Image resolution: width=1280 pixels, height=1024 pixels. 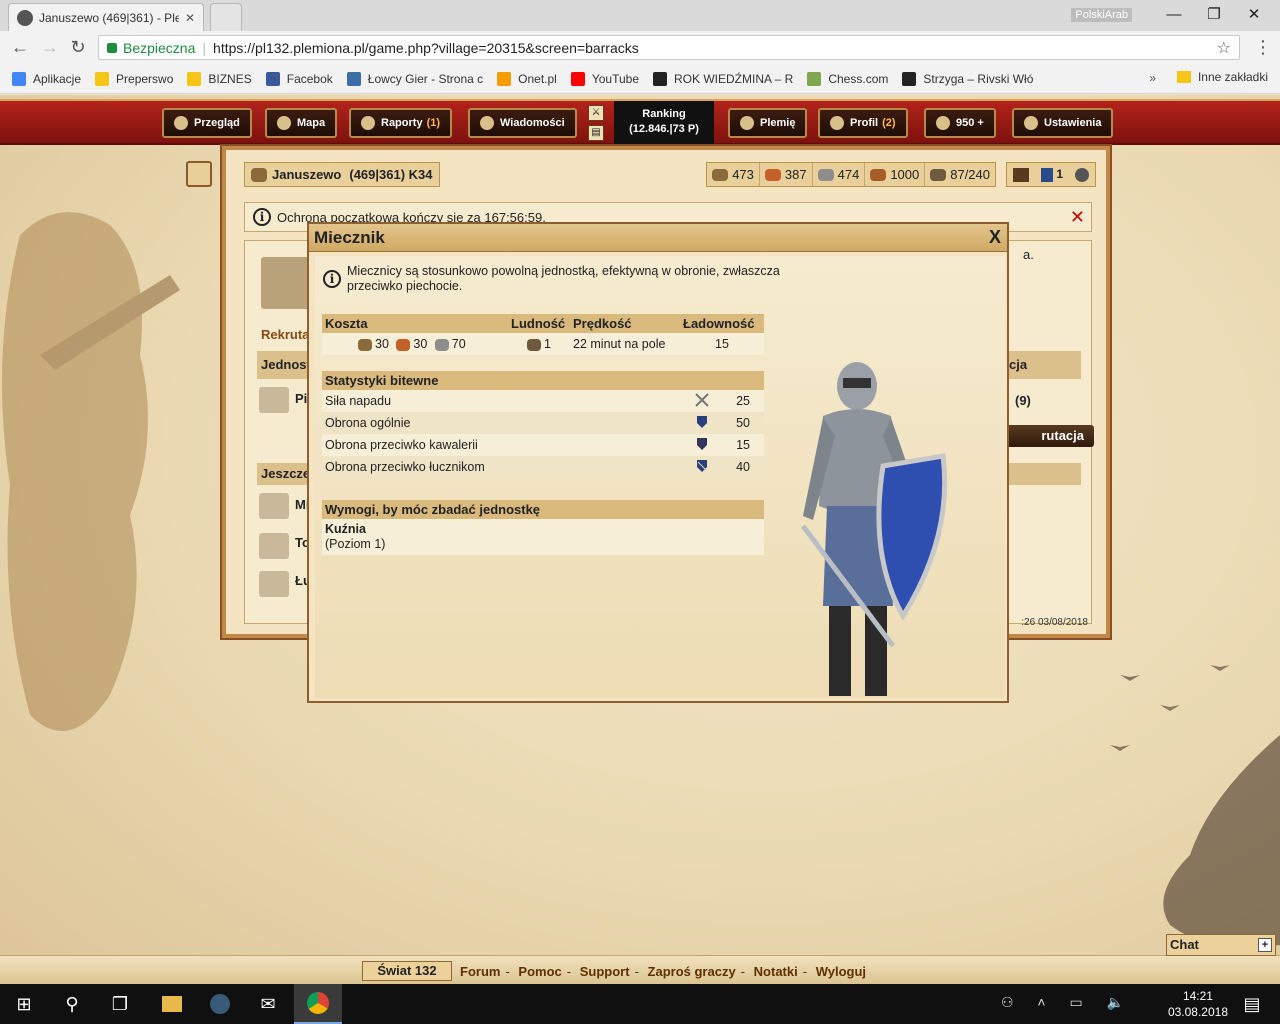 I want to click on tab-close-icon: ✕, so click(x=190, y=18).